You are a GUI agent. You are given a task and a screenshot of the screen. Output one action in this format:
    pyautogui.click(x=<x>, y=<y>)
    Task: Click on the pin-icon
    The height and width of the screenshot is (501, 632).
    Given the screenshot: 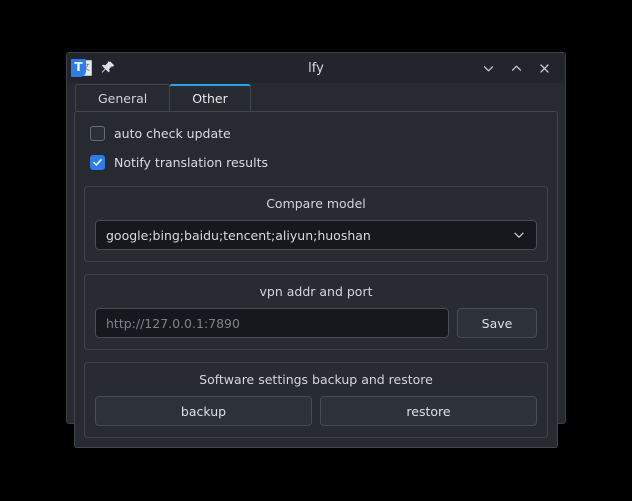 What is the action you would take?
    pyautogui.click(x=108, y=68)
    